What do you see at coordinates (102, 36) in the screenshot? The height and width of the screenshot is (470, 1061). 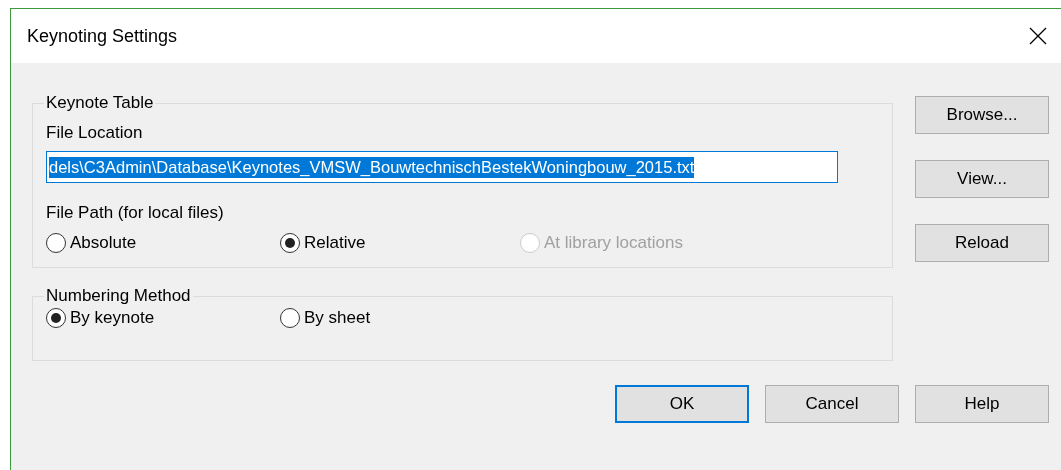 I see `window-title: Keynoting Settings` at bounding box center [102, 36].